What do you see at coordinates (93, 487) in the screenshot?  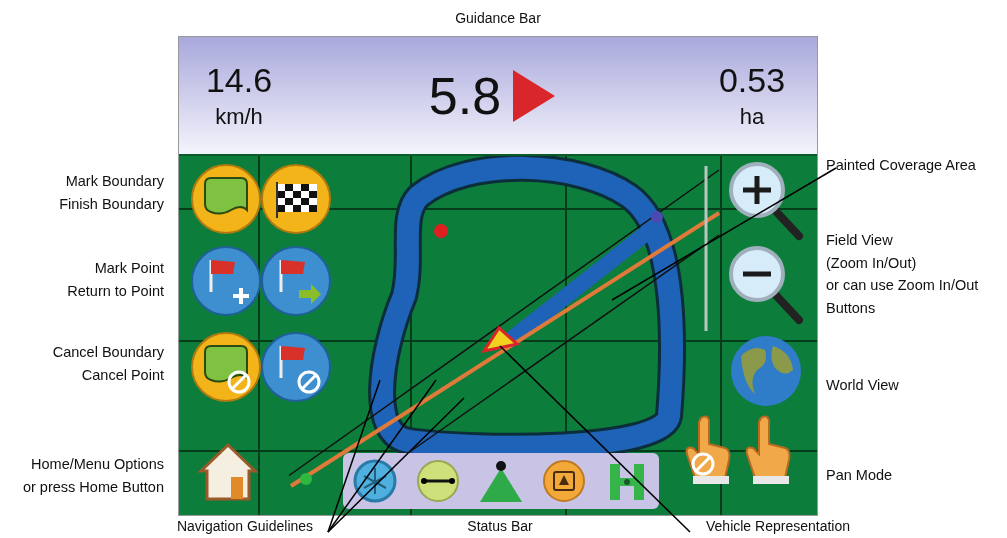 I see `callout-label: or press Home Button` at bounding box center [93, 487].